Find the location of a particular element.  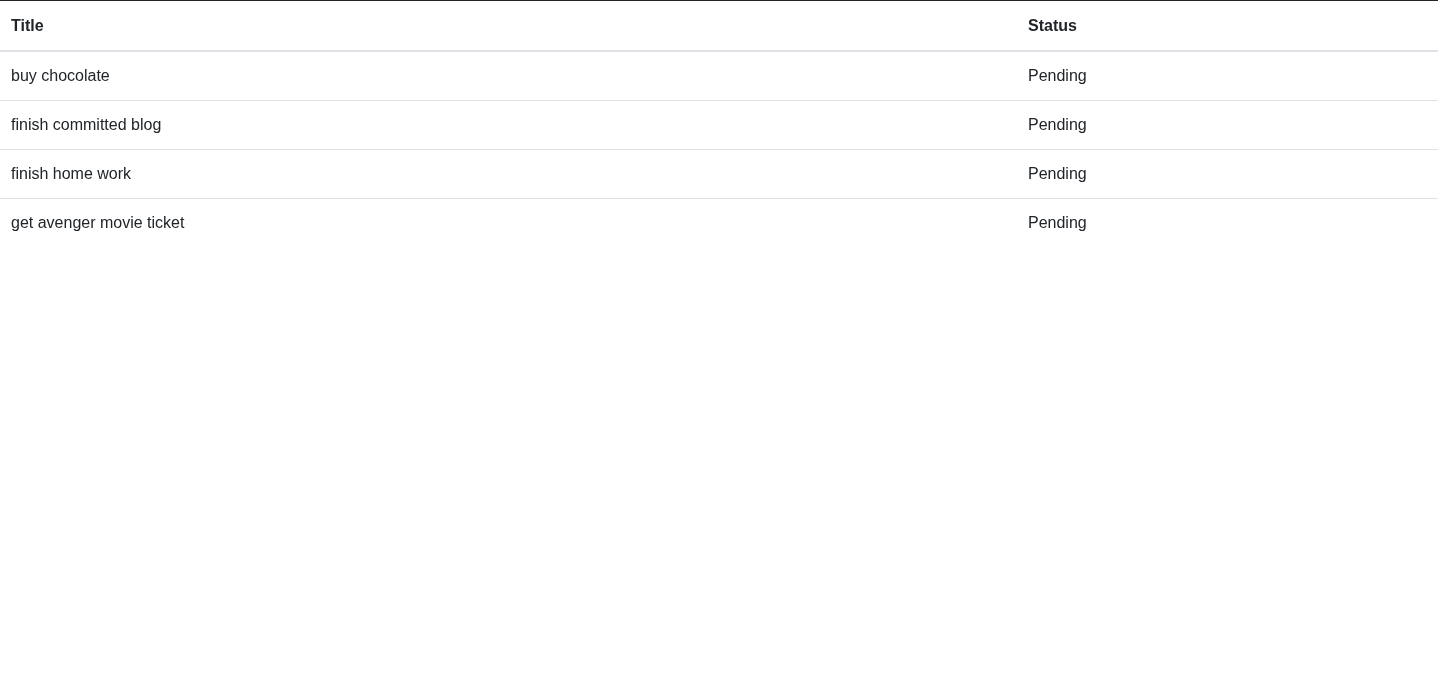

title-cell: get avenger movie ticket is located at coordinates (508, 222).